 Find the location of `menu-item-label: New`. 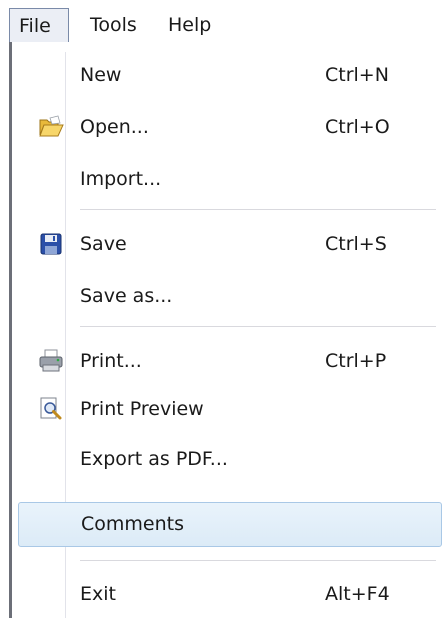

menu-item-label: New is located at coordinates (101, 75).